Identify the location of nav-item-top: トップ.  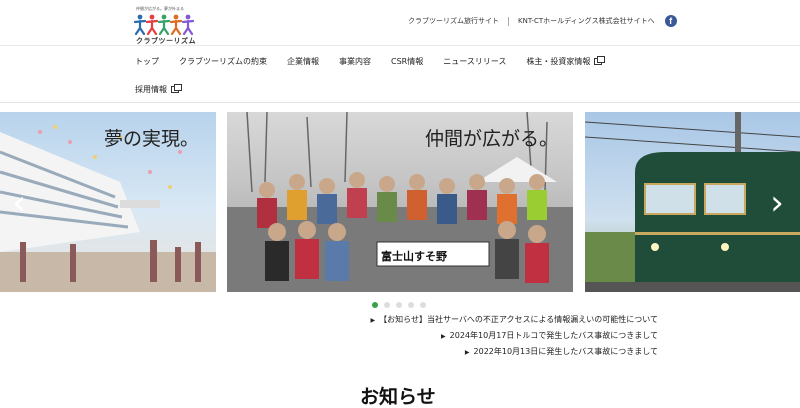
(147, 61).